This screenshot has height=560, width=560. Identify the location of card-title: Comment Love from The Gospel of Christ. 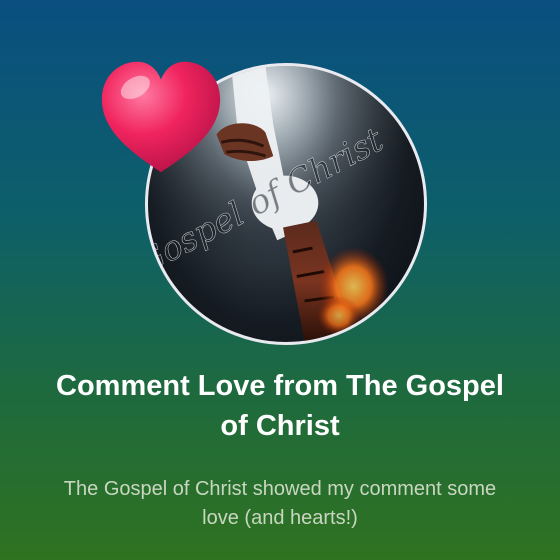
(280, 406).